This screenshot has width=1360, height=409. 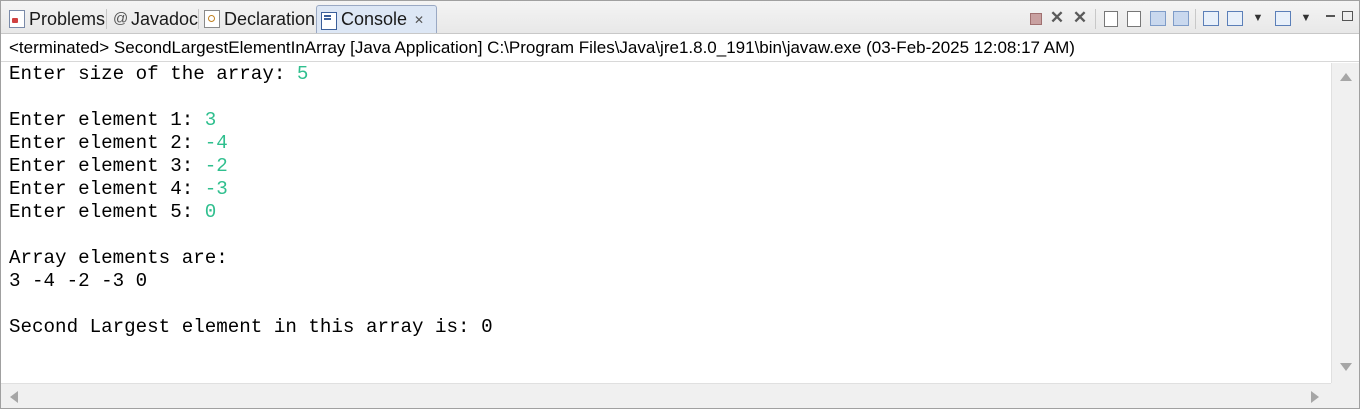 What do you see at coordinates (165, 18) in the screenshot?
I see `tab-label: Javadoc` at bounding box center [165, 18].